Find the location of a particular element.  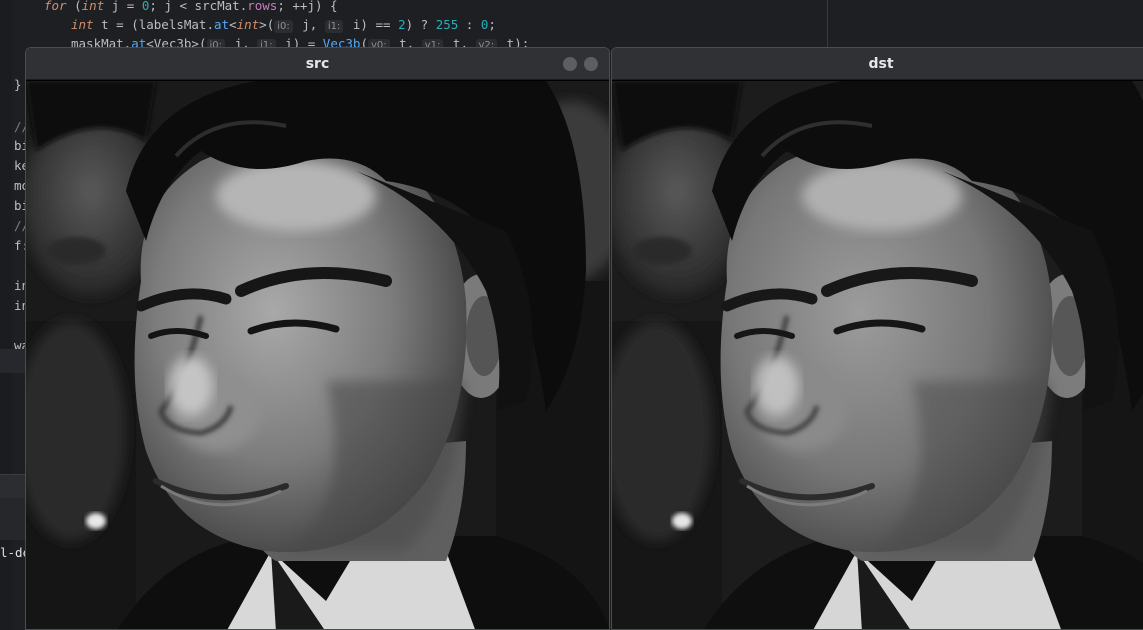

inlay-hint: i0: is located at coordinates (283, 26).